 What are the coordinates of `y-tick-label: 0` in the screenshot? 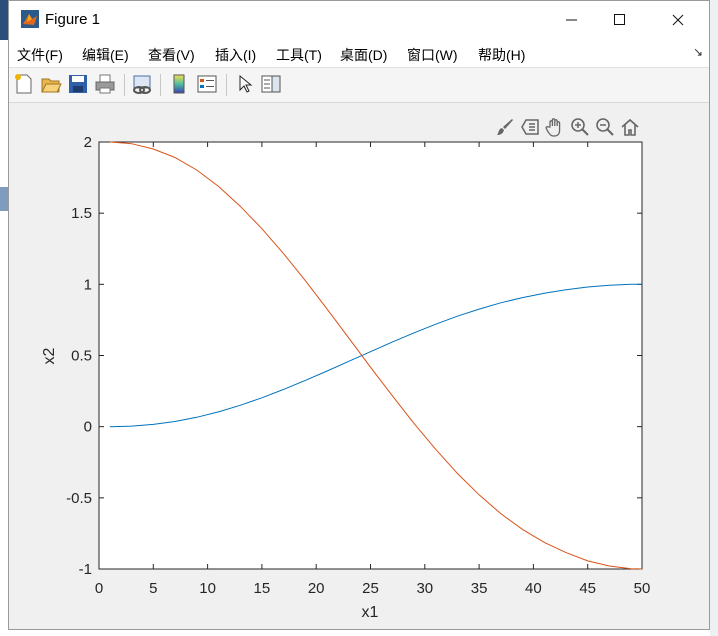 It's located at (88, 427).